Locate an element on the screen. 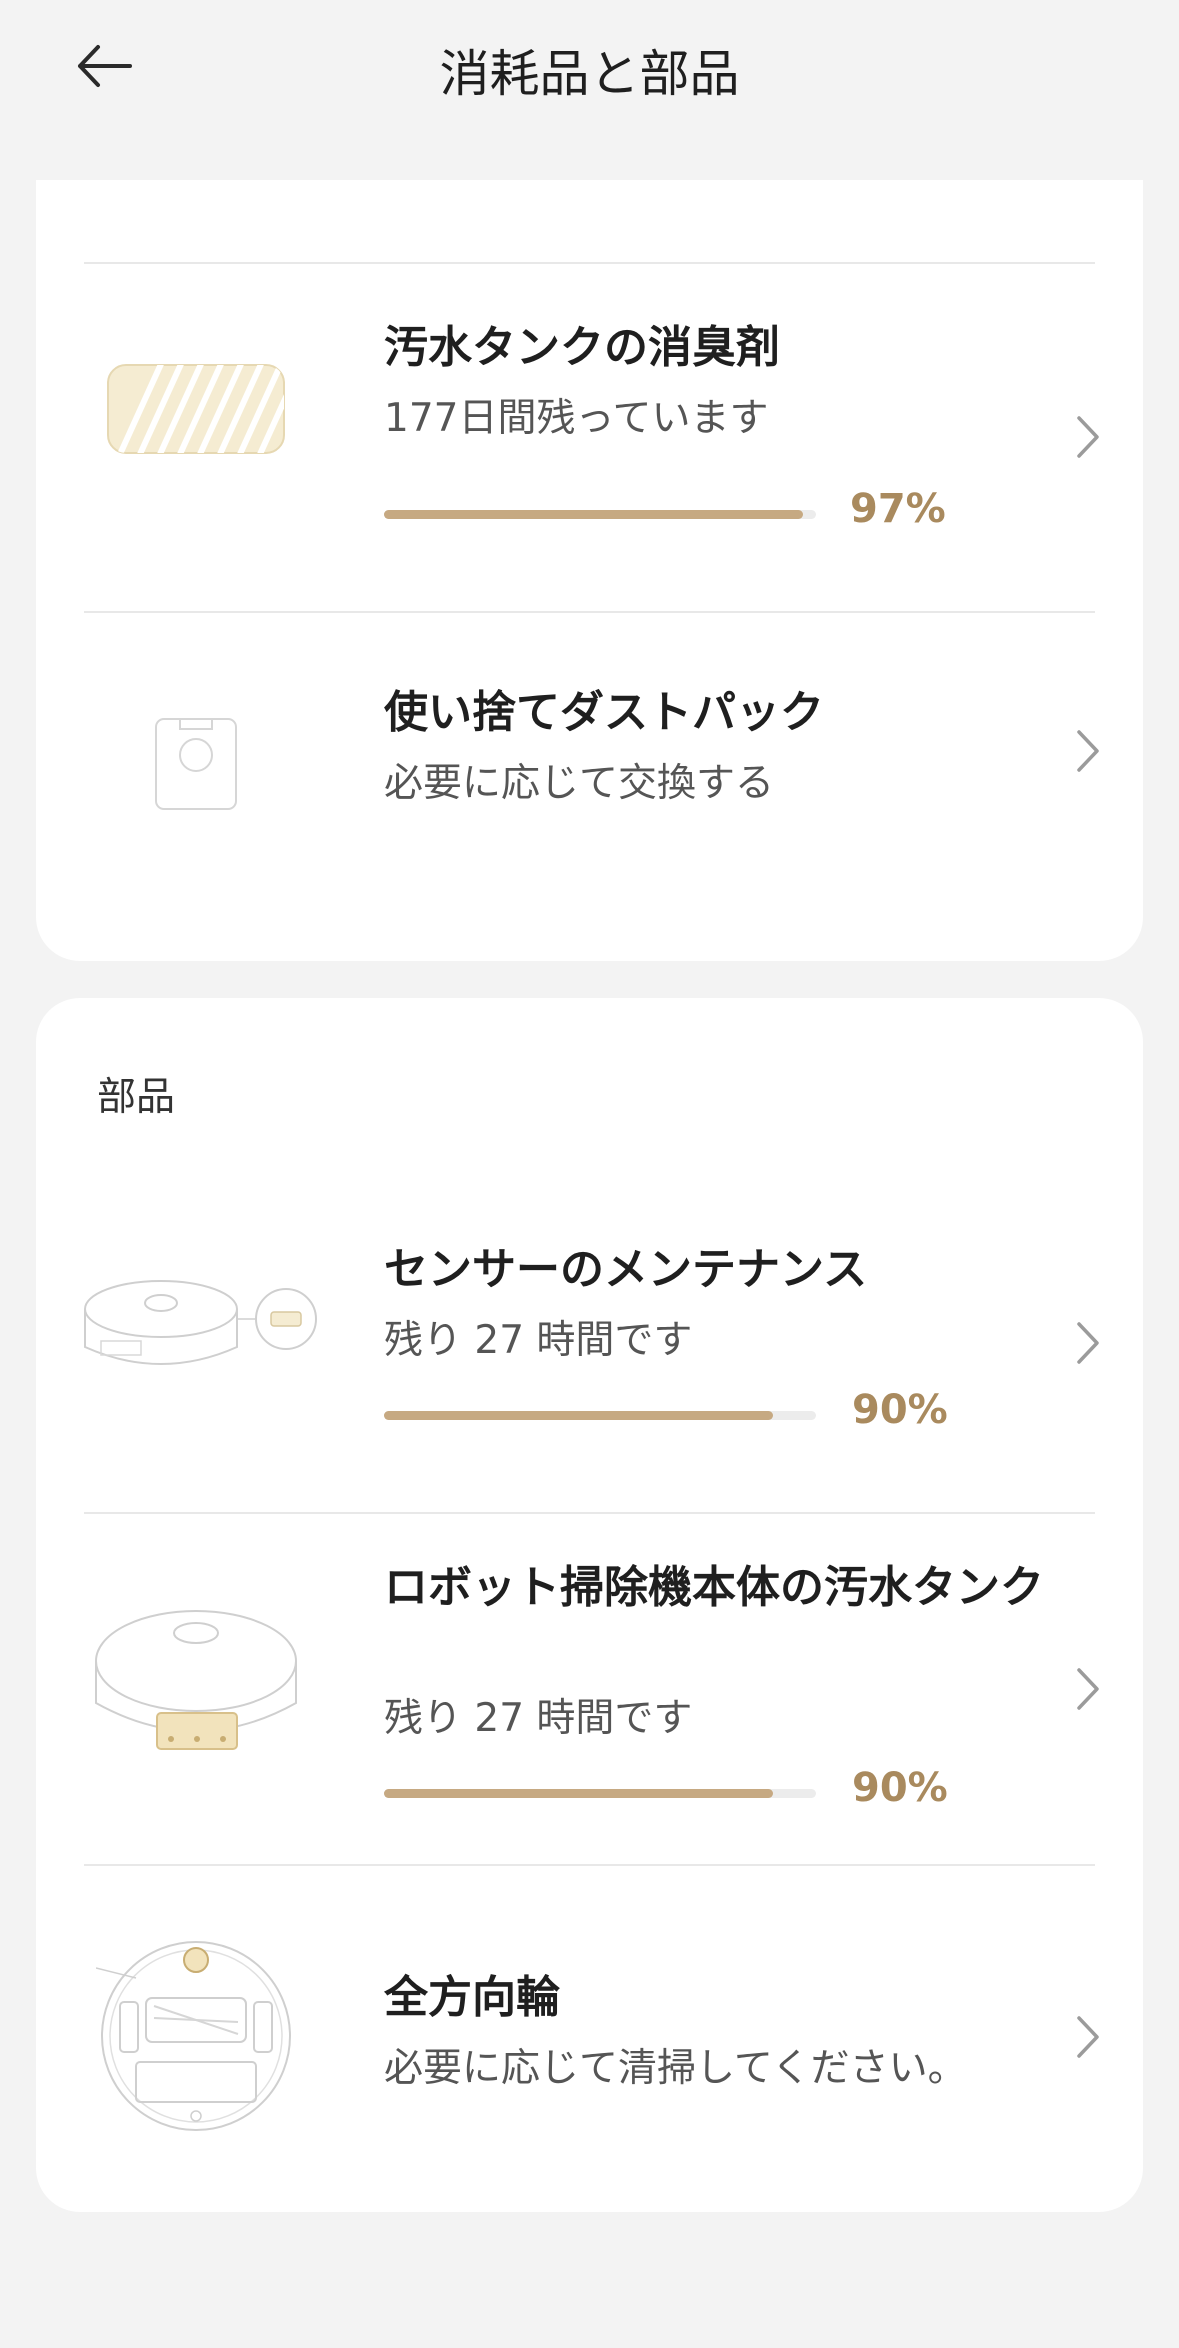  item-title: 使い捨てダストパック is located at coordinates (604, 712).